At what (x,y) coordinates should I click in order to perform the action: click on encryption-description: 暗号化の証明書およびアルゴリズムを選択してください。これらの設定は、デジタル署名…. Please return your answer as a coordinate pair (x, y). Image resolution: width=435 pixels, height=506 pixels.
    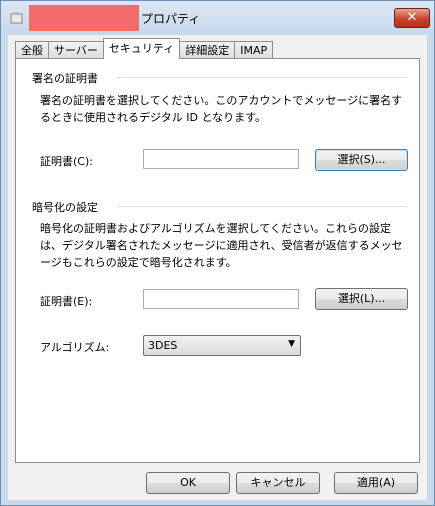
    Looking at the image, I should click on (221, 245).